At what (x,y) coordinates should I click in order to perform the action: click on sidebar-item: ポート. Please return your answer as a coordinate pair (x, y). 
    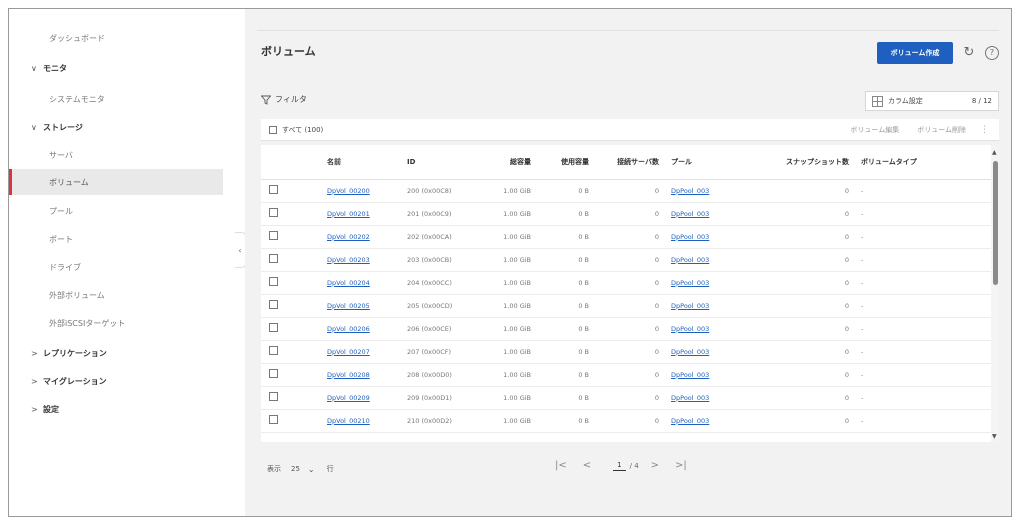
    Looking at the image, I should click on (116, 239).